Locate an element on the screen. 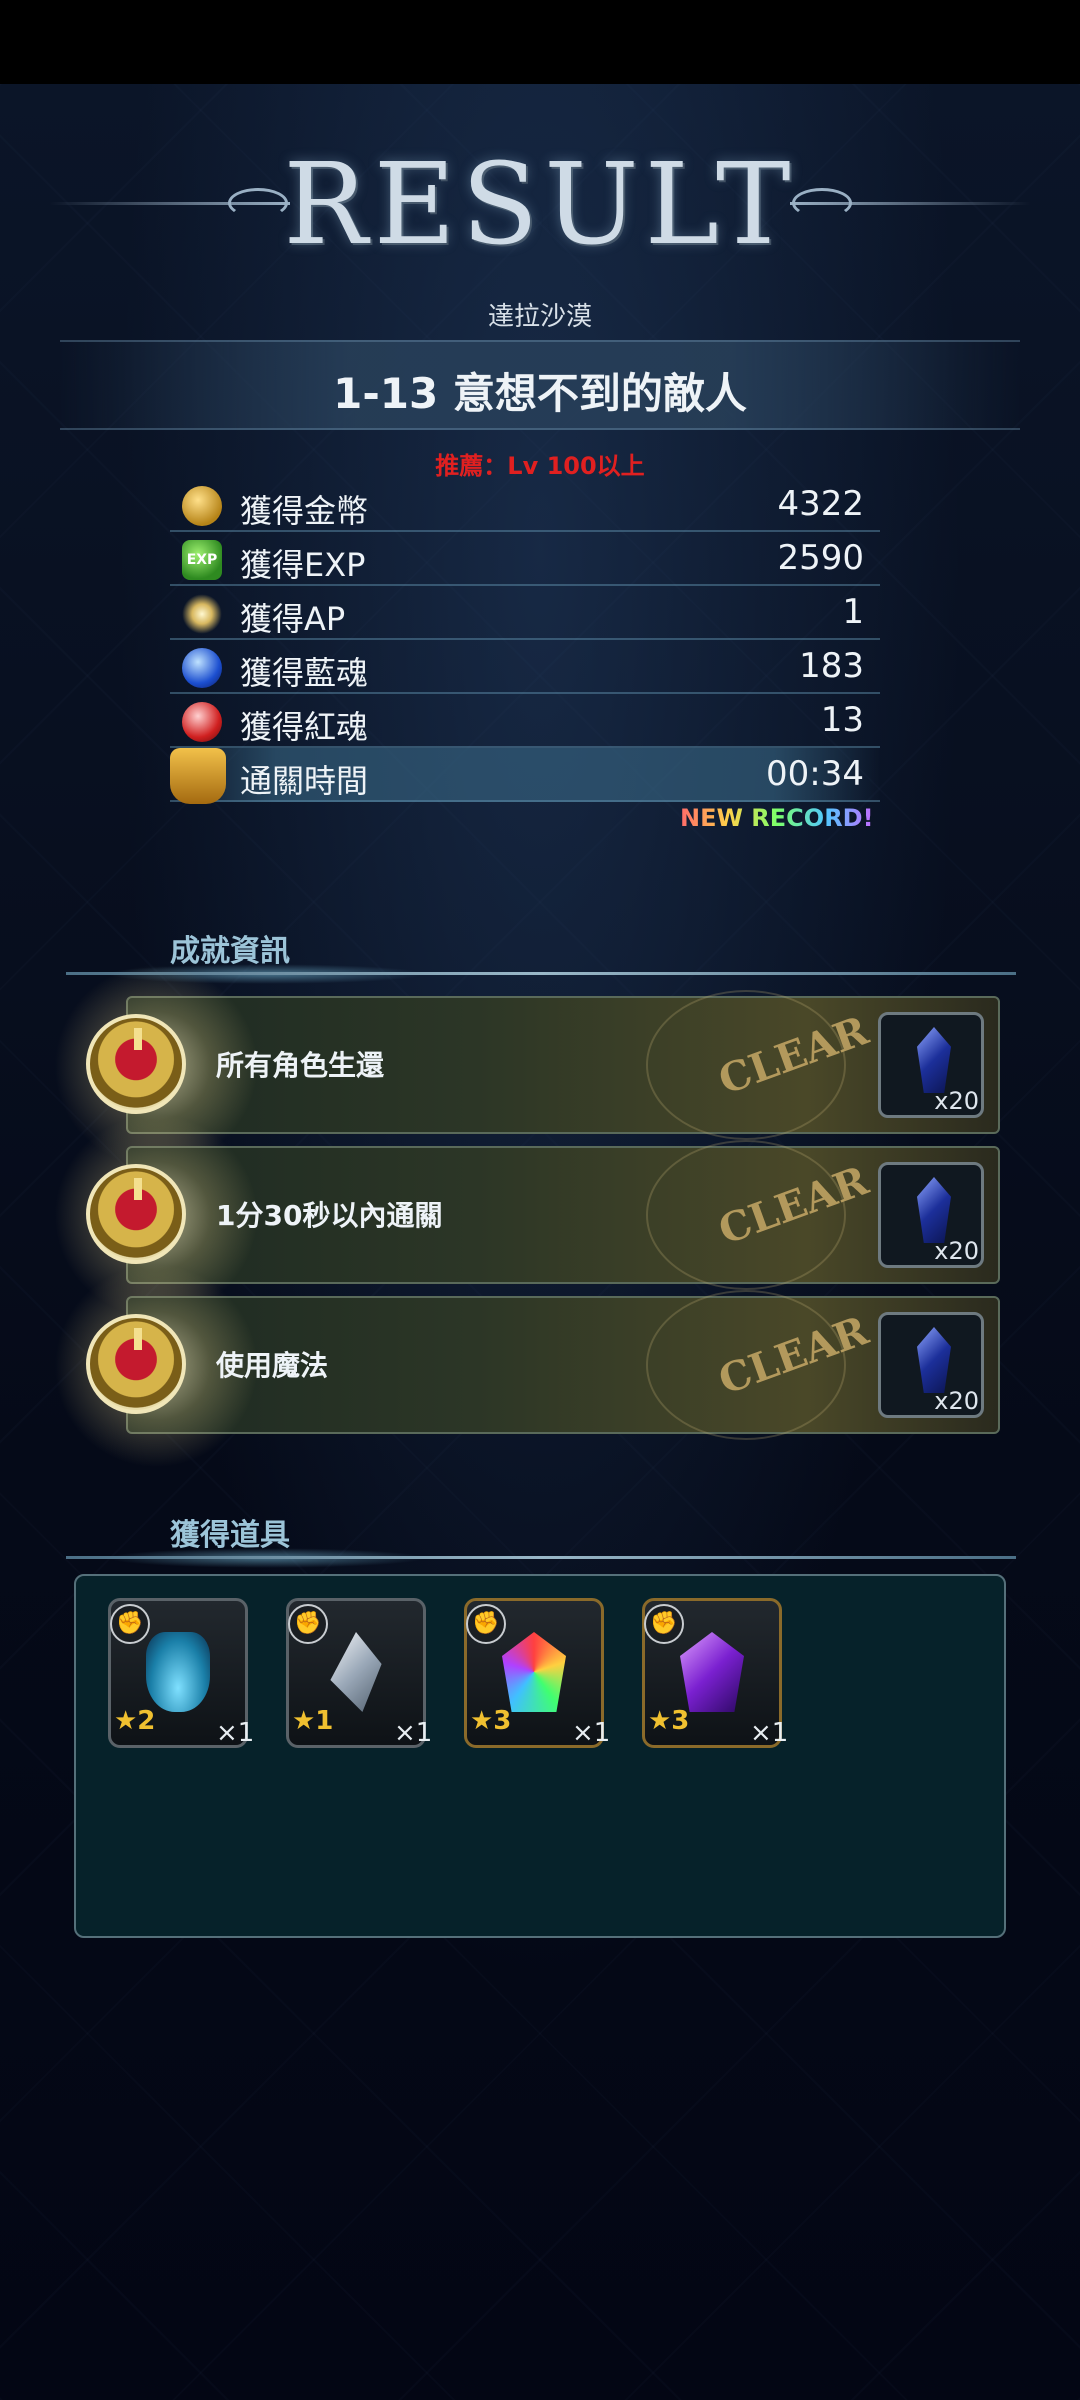 The image size is (1080, 2400). ap-sparkle-icon is located at coordinates (202, 614).